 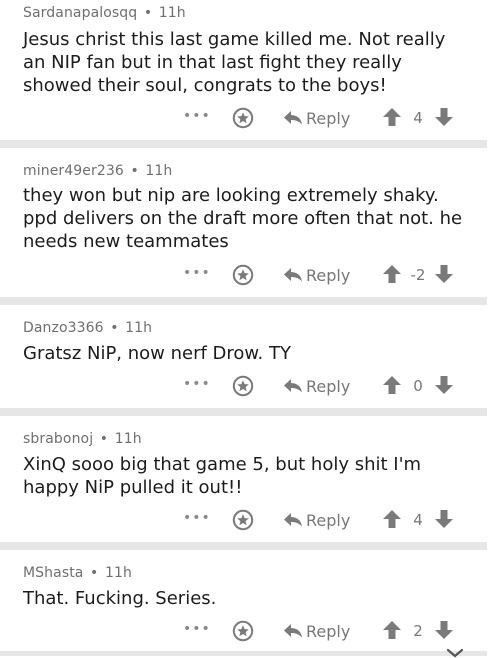 What do you see at coordinates (418, 386) in the screenshot?
I see `vote-score: 0` at bounding box center [418, 386].